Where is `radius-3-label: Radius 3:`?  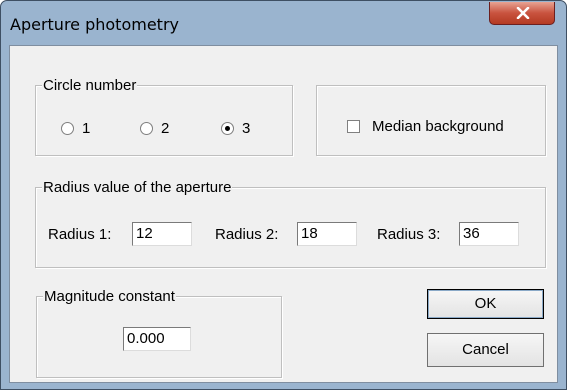
radius-3-label: Radius 3: is located at coordinates (409, 234).